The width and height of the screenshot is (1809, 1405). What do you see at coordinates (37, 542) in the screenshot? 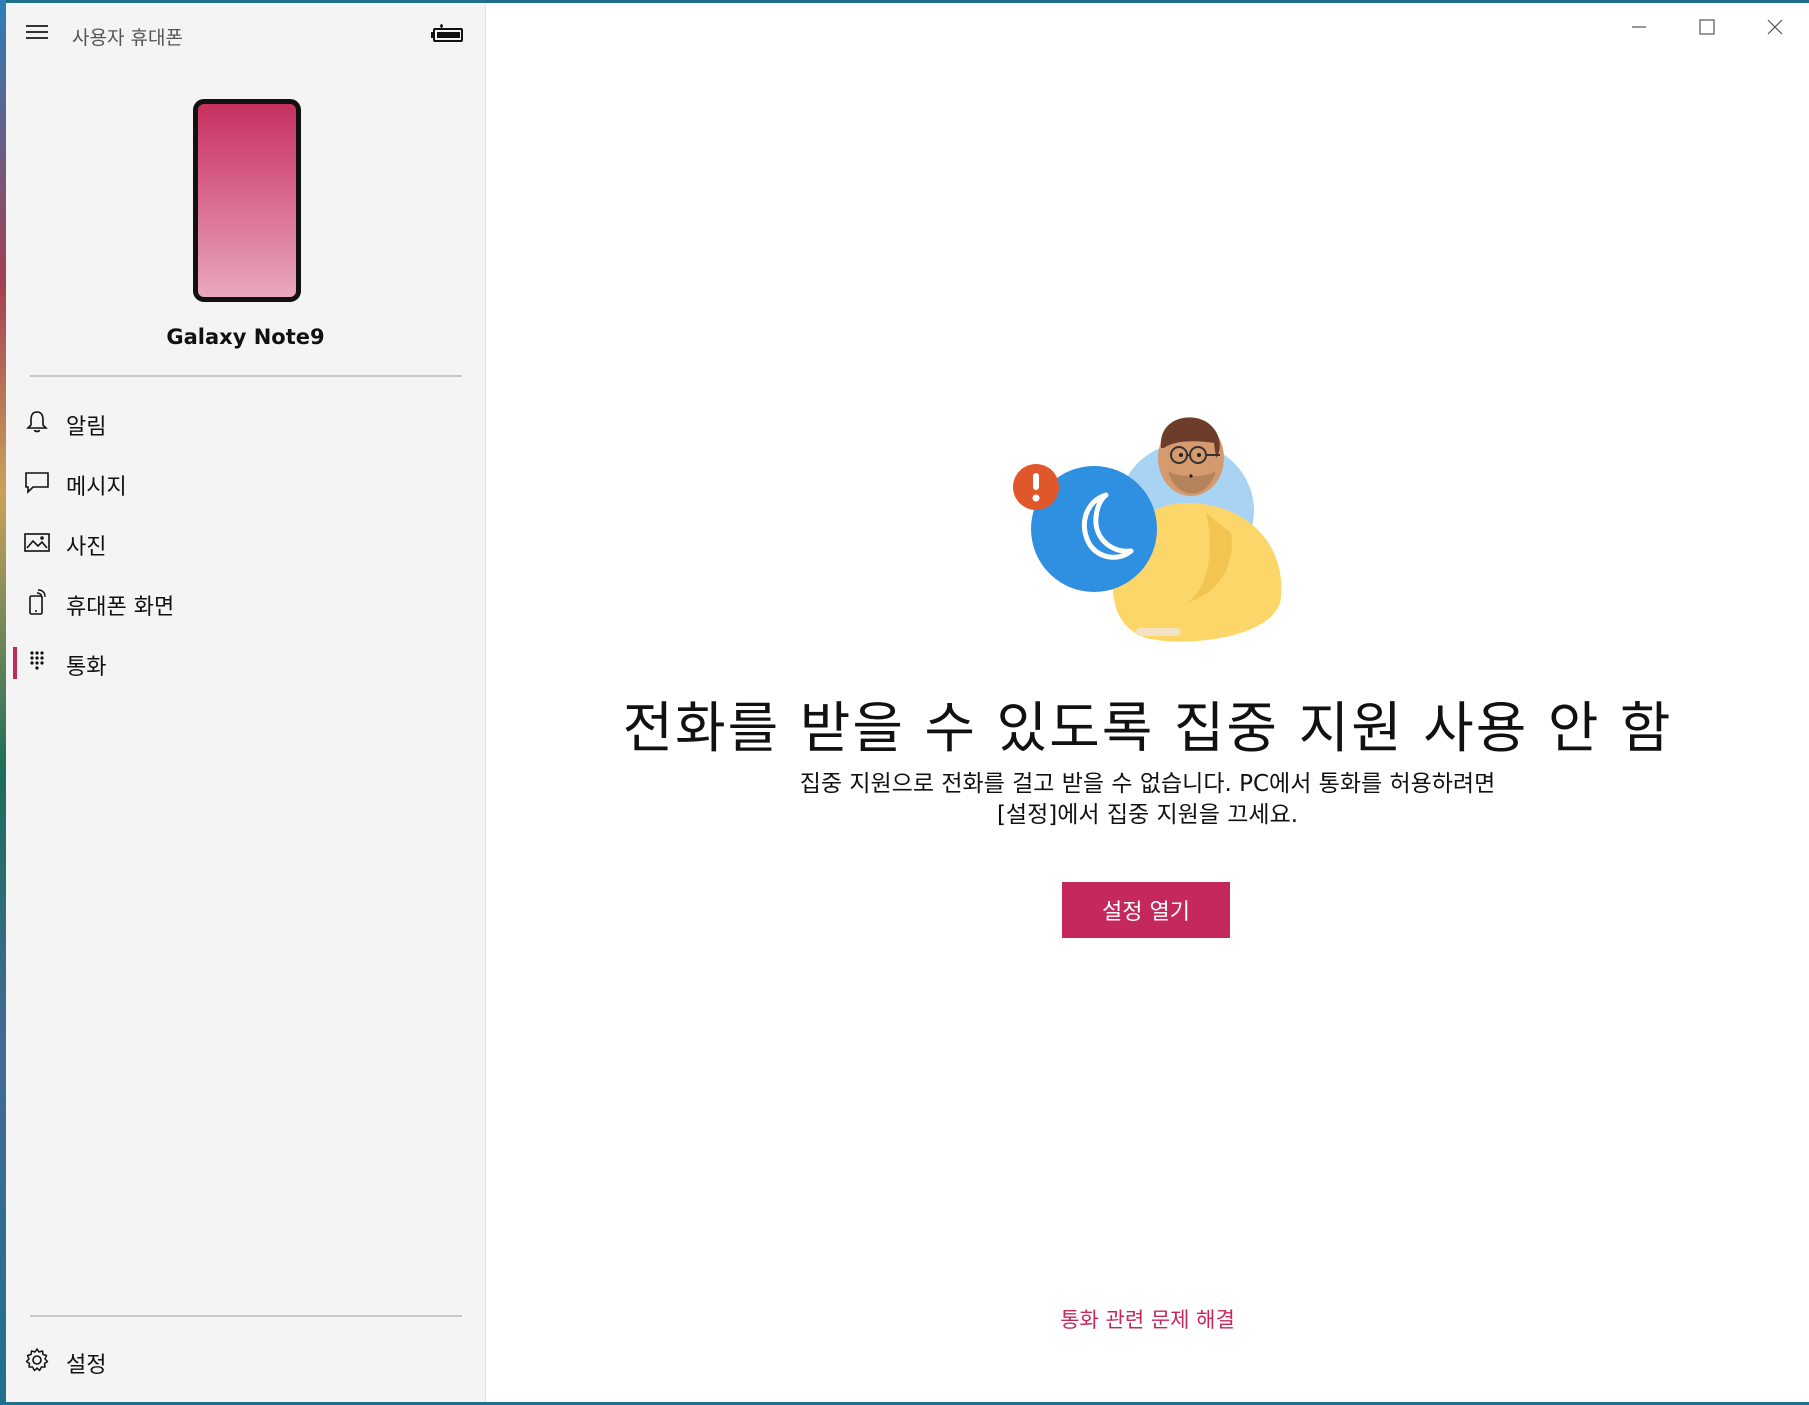
I see `photo-icon` at bounding box center [37, 542].